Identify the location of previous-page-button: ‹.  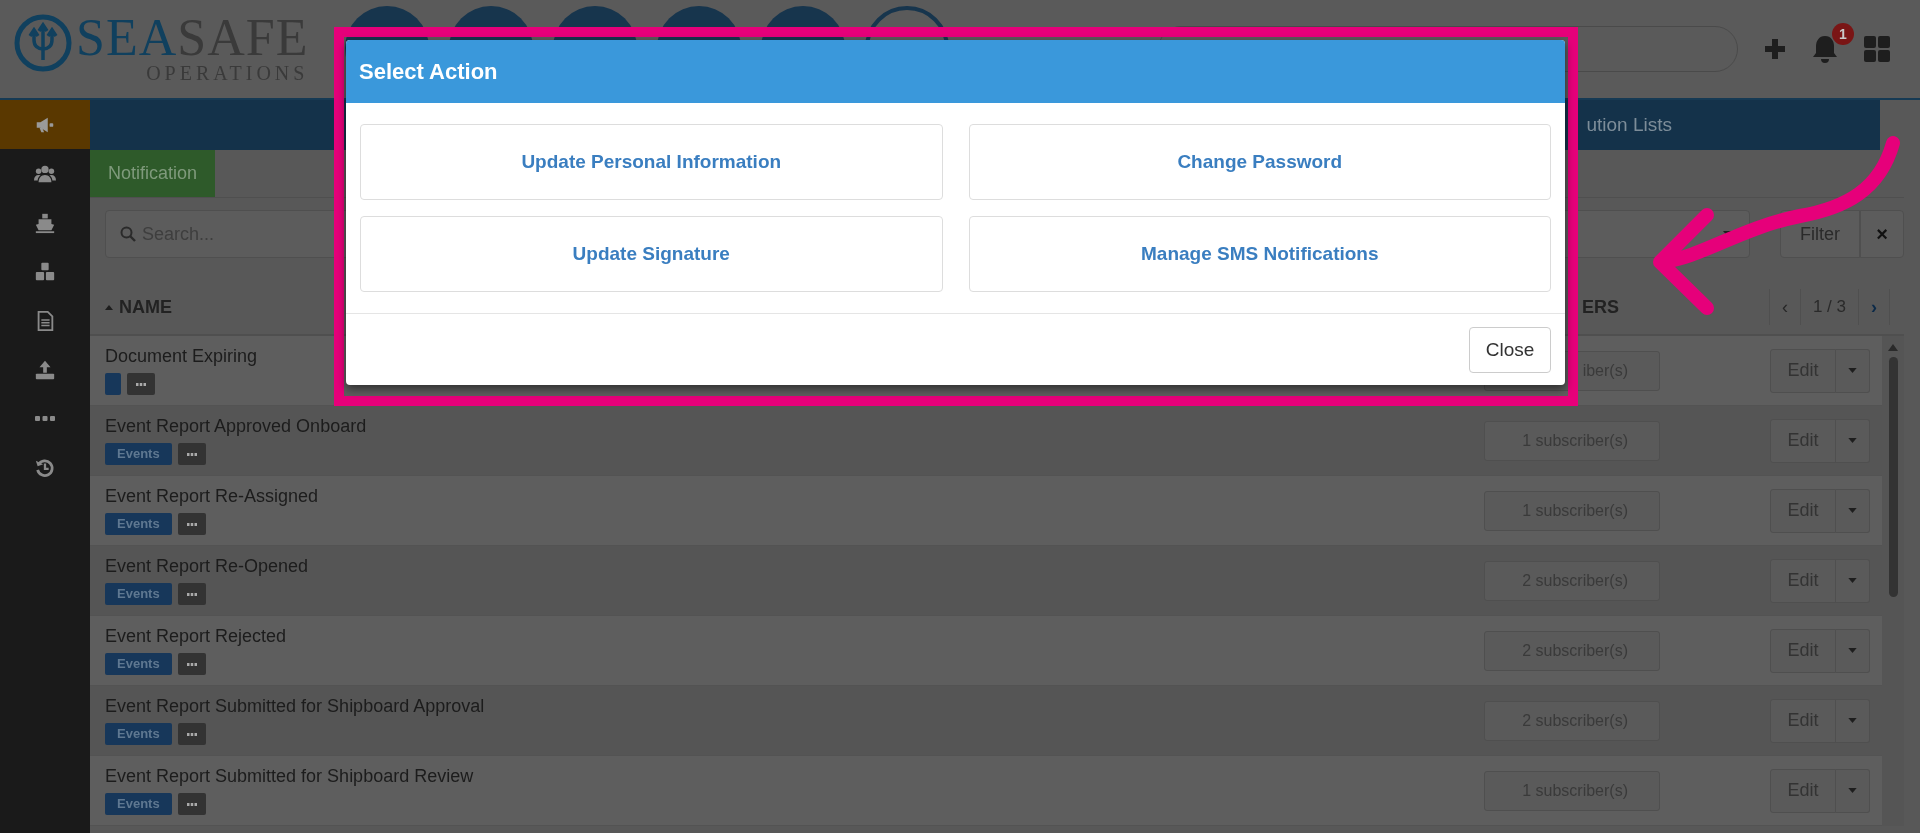
(1784, 307).